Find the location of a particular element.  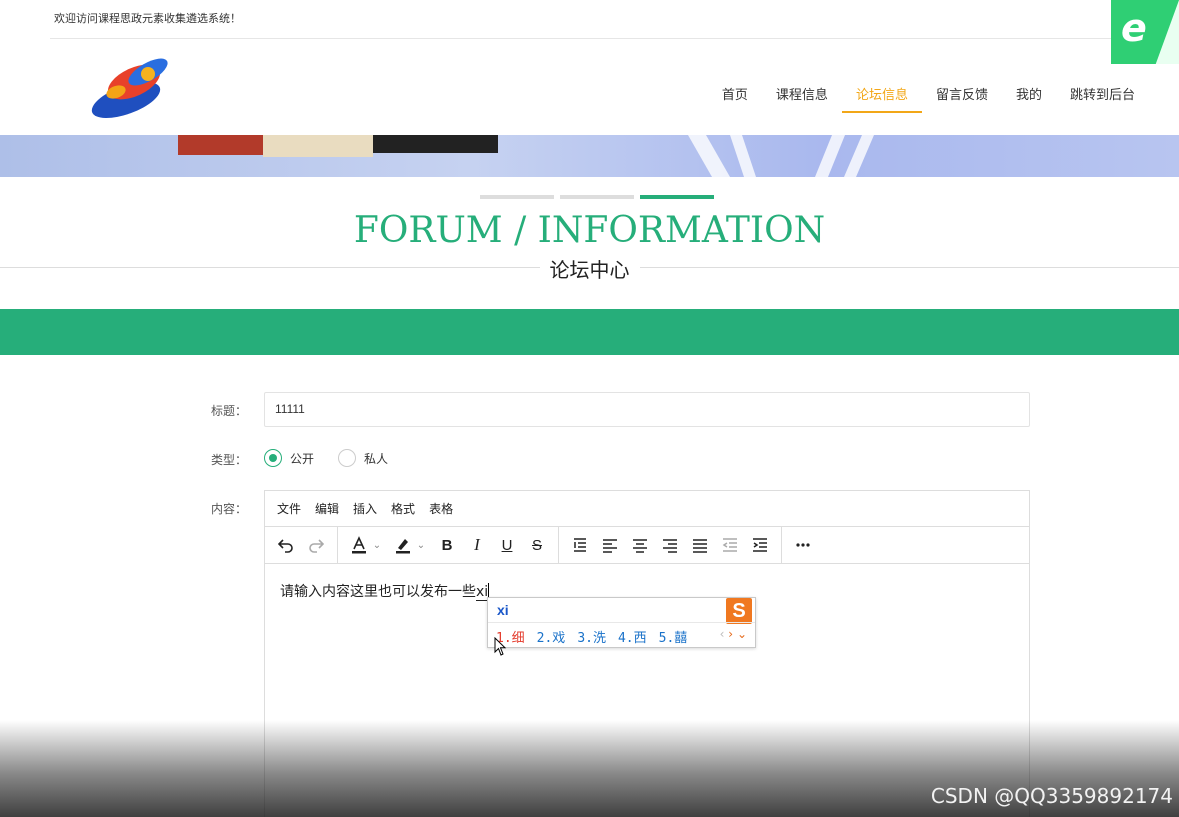

highlight-icon: ⌄ is located at coordinates (410, 545).